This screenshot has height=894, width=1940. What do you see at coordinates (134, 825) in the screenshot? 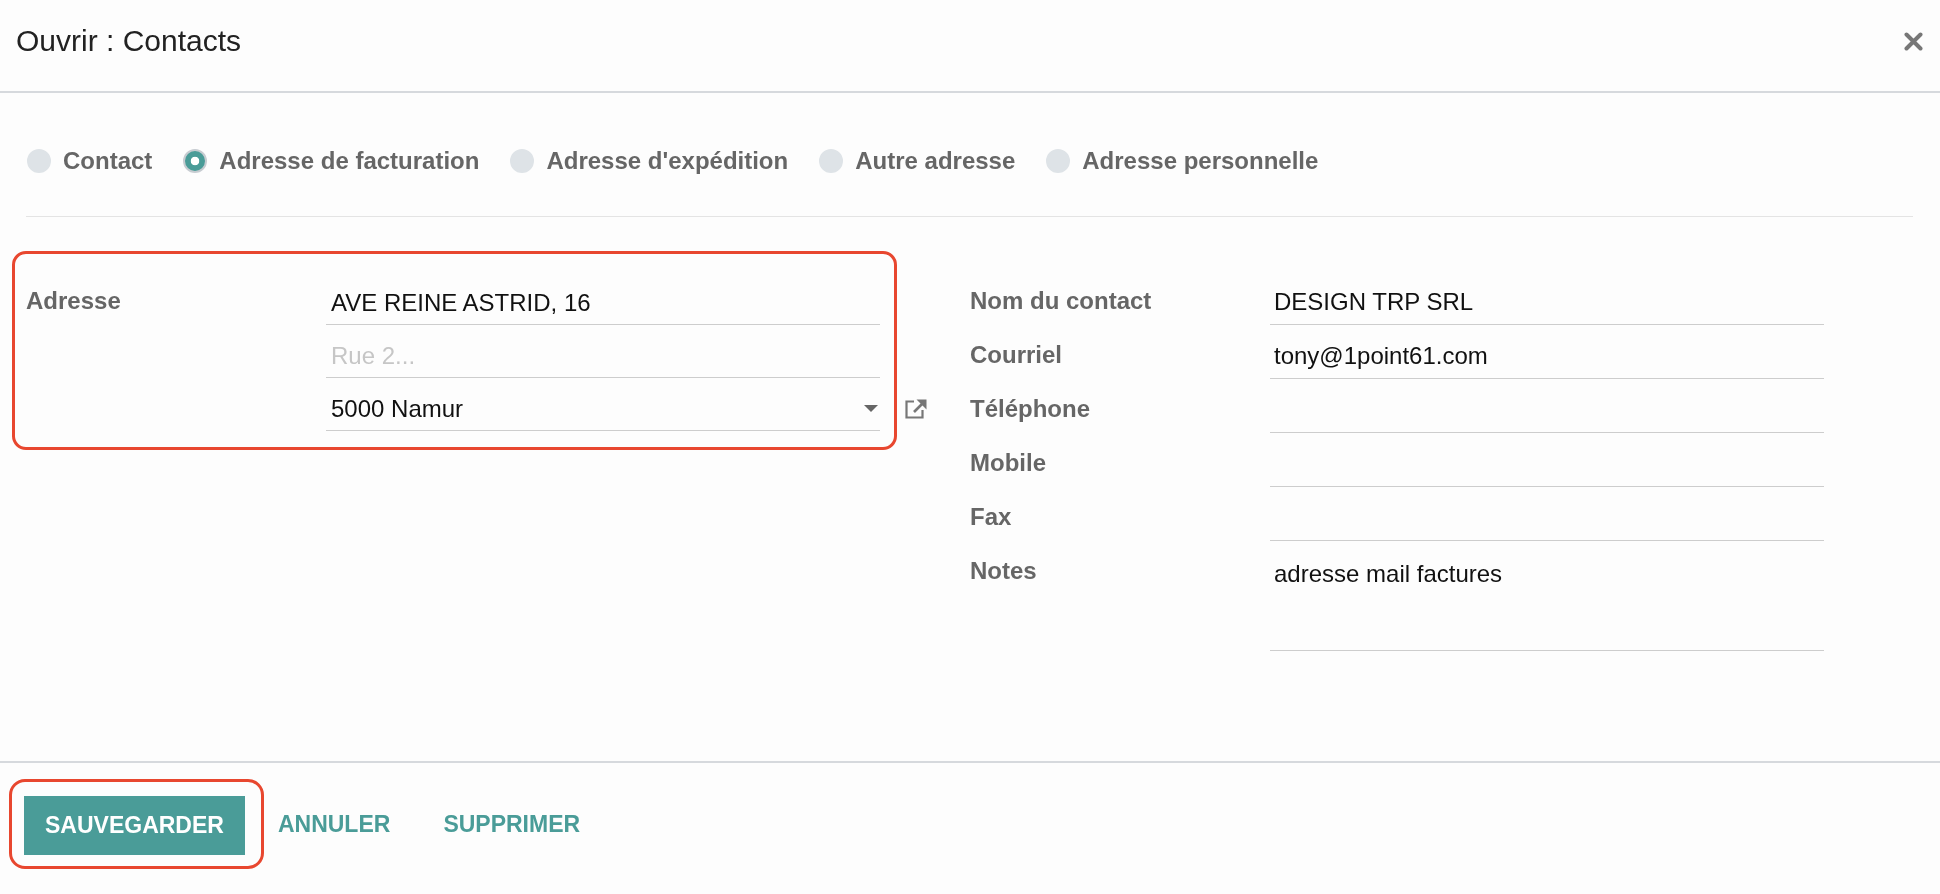
I see `primary-button: SAUVEGARDER` at bounding box center [134, 825].